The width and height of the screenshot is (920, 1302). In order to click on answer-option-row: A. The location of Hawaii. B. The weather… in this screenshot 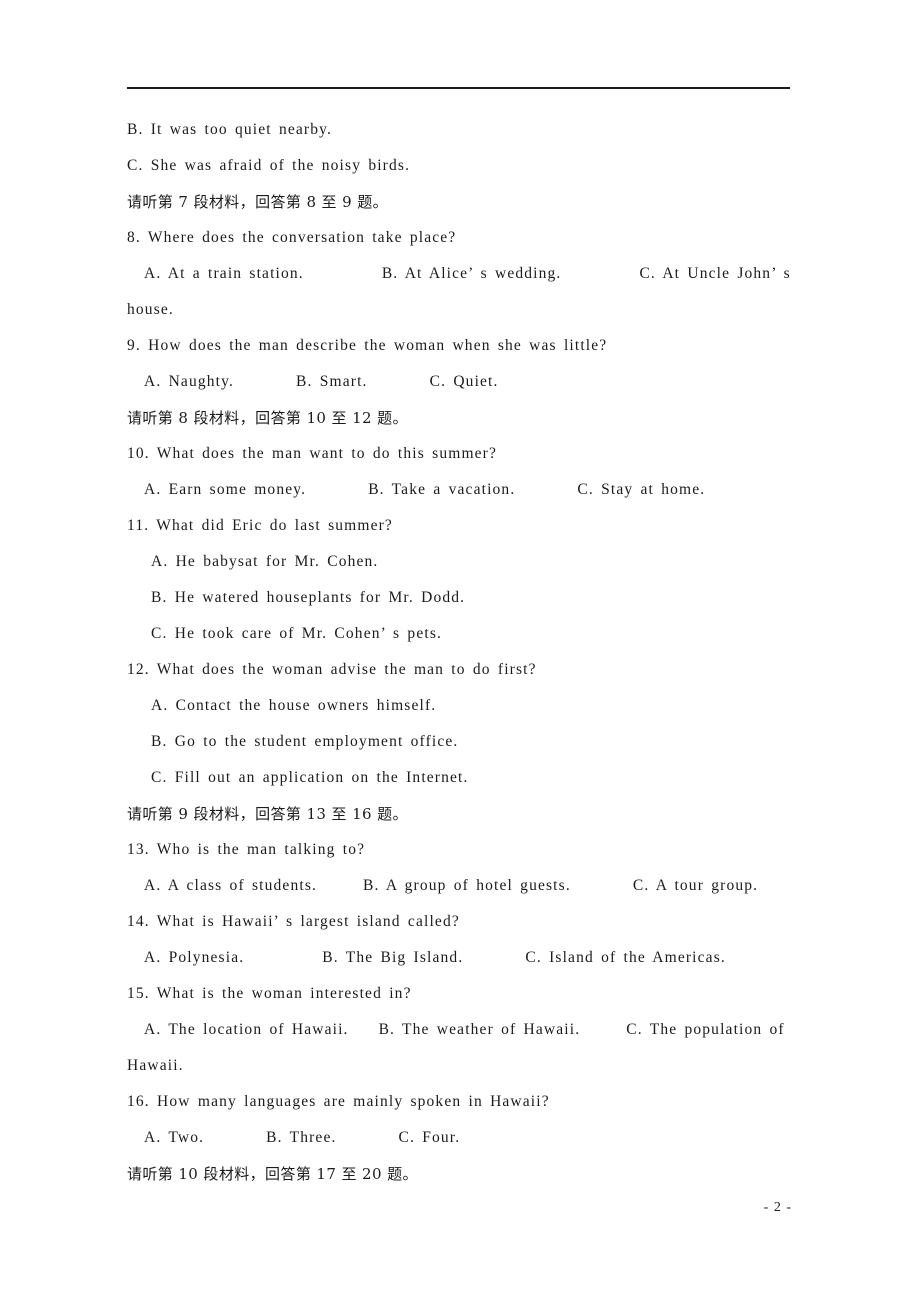, I will do `click(459, 1030)`.